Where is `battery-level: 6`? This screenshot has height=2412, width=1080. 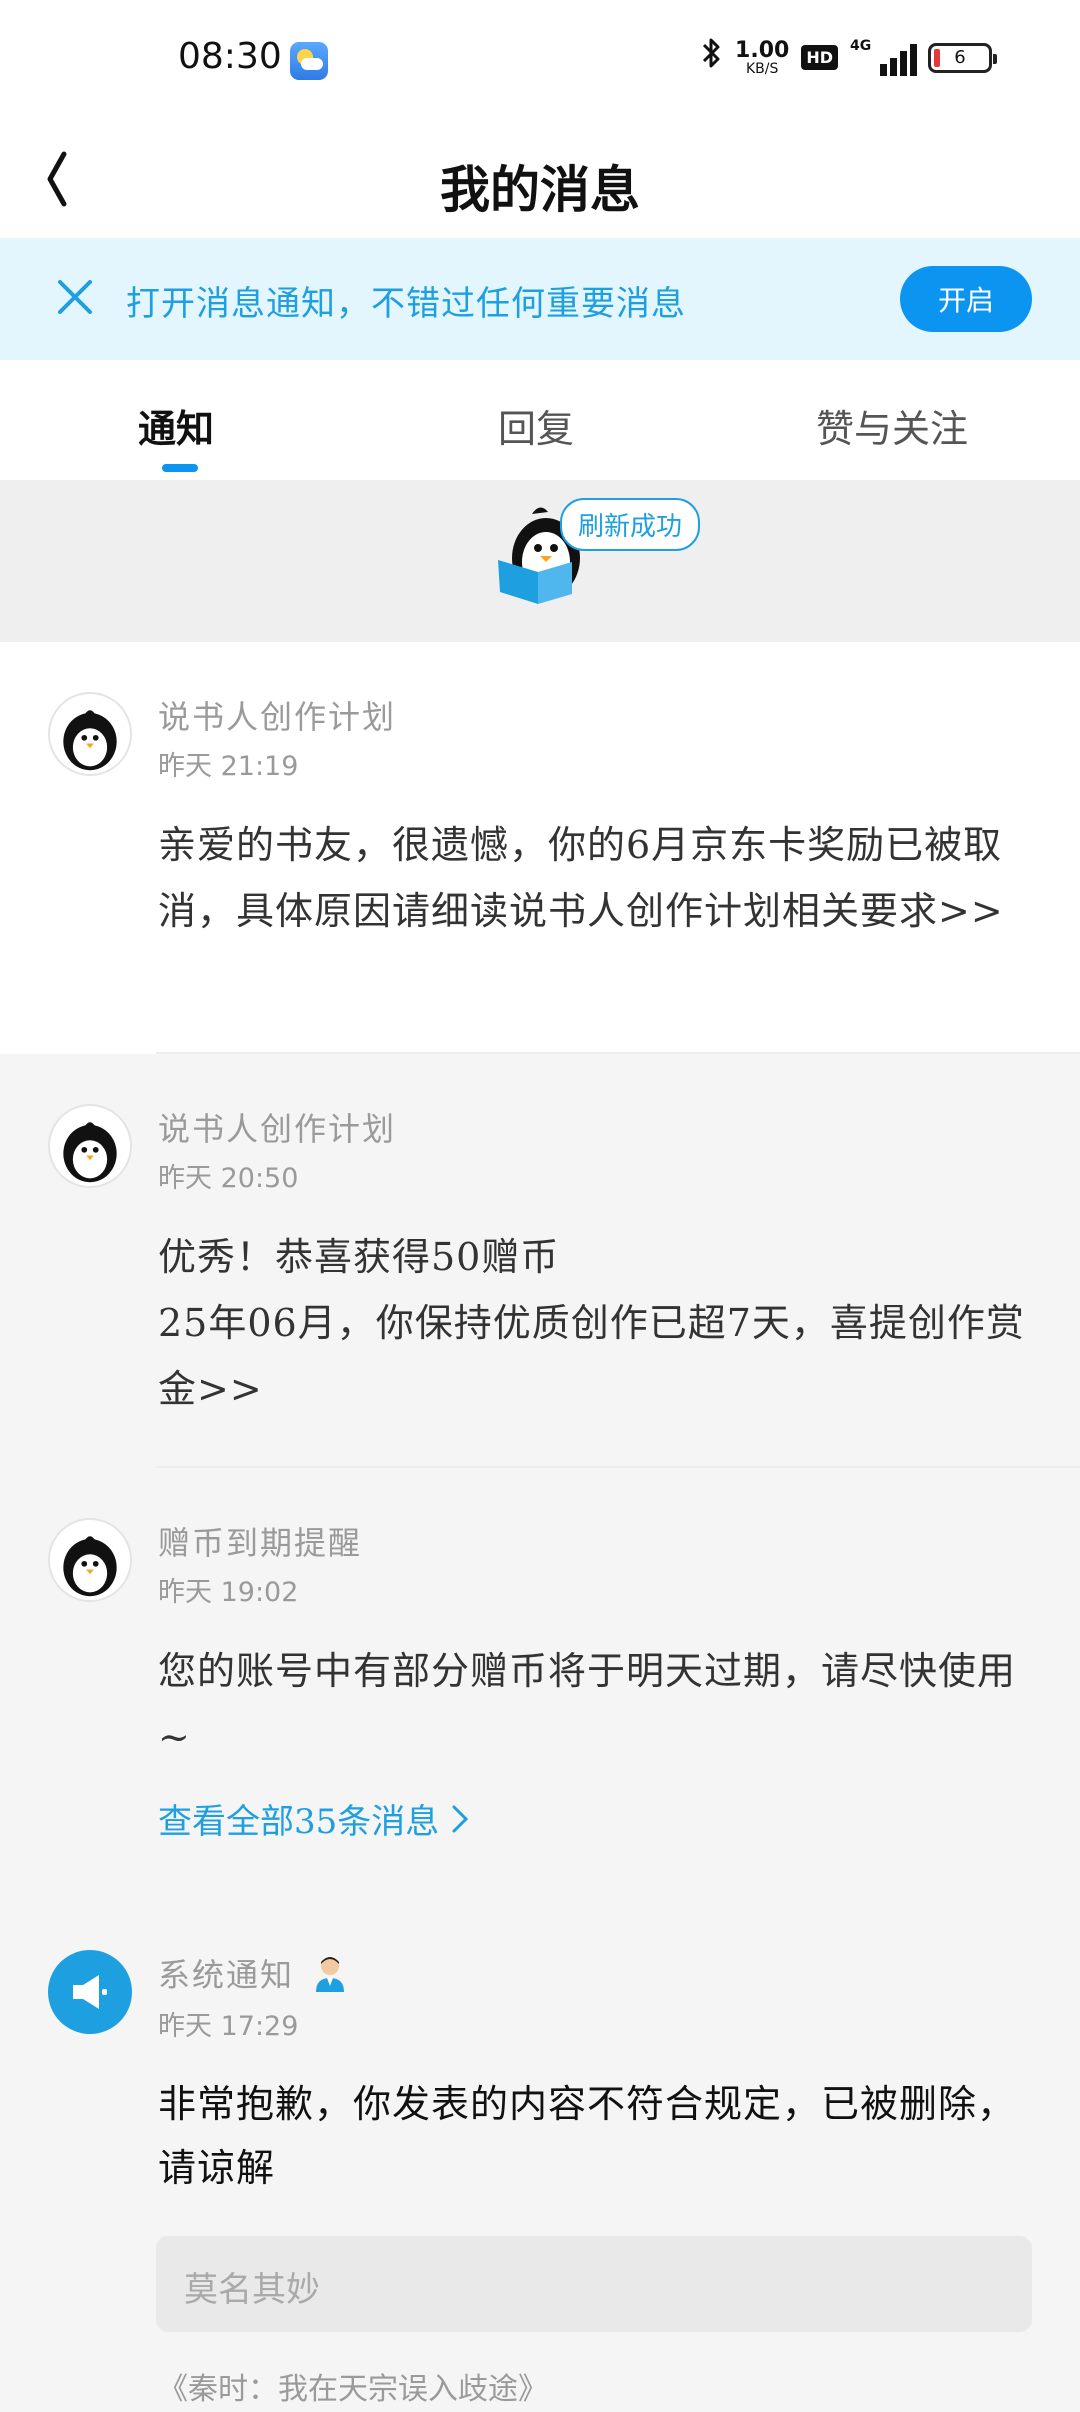
battery-level: 6 is located at coordinates (960, 57).